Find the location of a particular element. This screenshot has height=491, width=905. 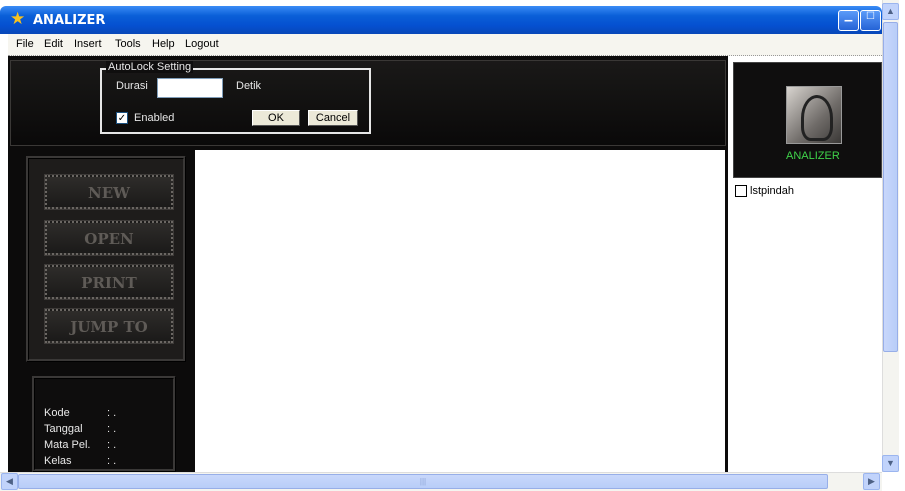

new-button: NEW is located at coordinates (109, 192).